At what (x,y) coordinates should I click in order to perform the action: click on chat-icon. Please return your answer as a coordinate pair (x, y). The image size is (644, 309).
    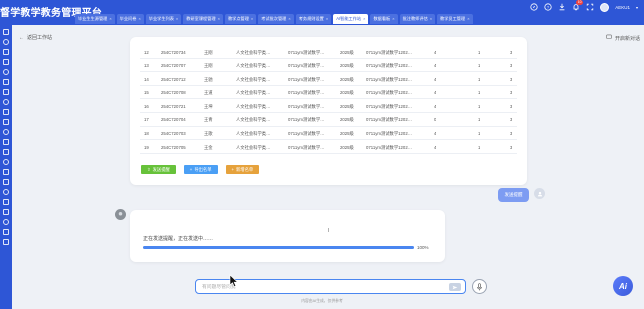
    Looking at the image, I should click on (609, 38).